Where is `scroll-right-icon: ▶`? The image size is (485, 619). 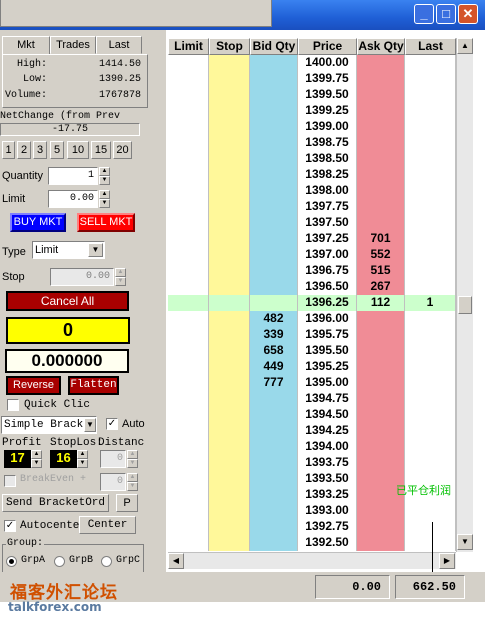
scroll-right-icon: ▶ is located at coordinates (447, 561).